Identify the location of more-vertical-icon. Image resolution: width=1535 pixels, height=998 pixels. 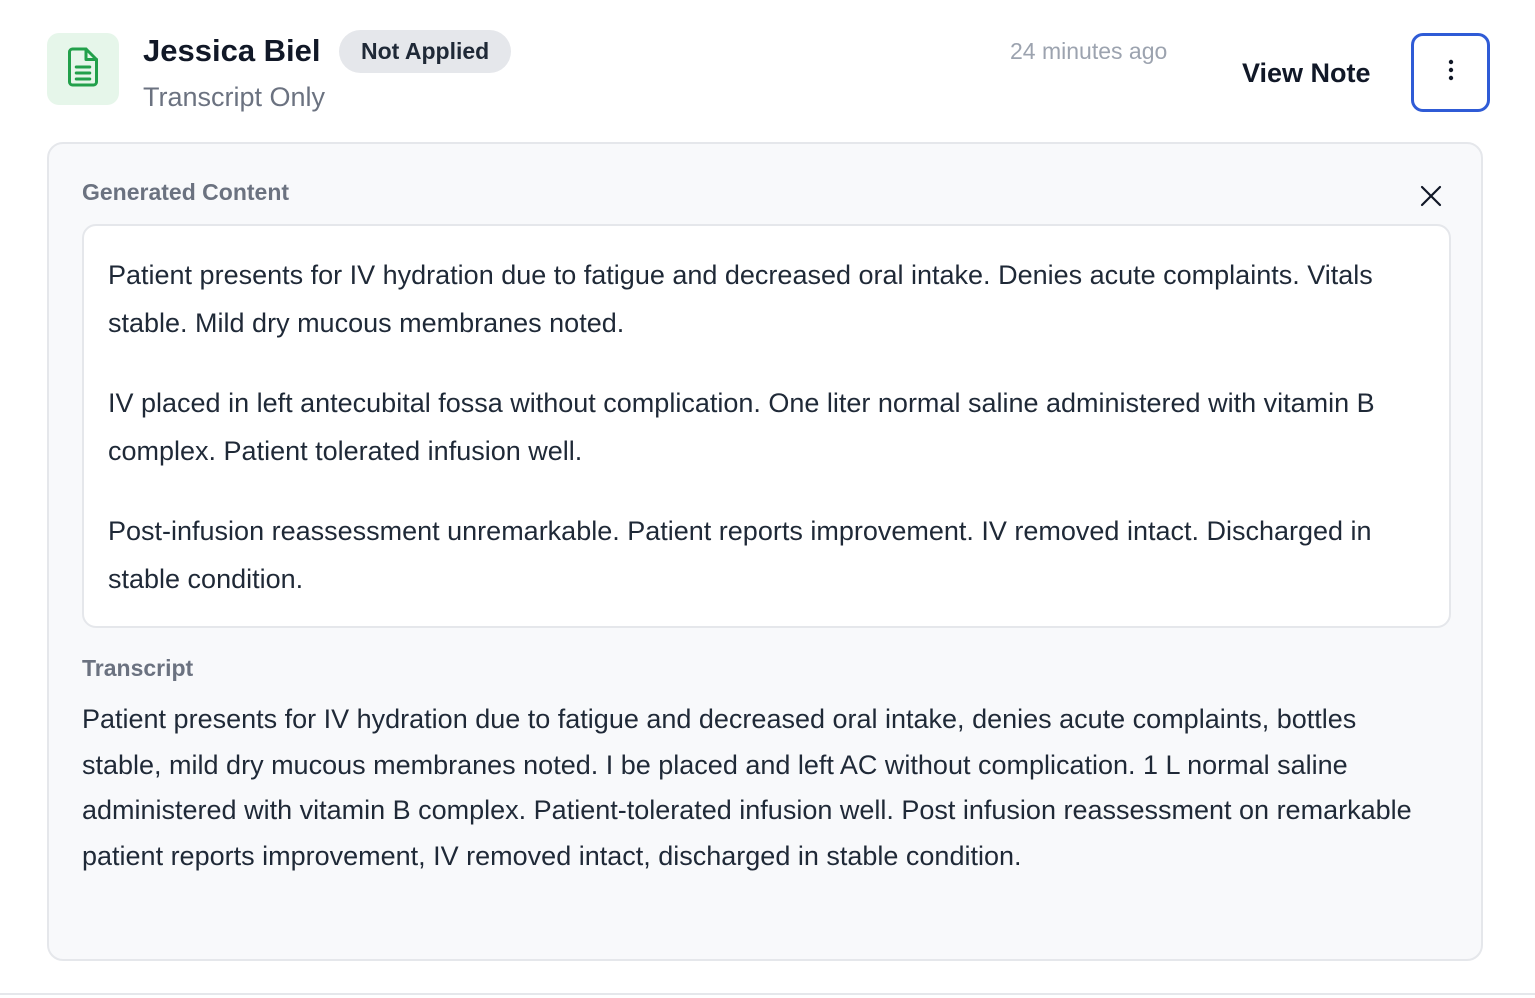
(1451, 72).